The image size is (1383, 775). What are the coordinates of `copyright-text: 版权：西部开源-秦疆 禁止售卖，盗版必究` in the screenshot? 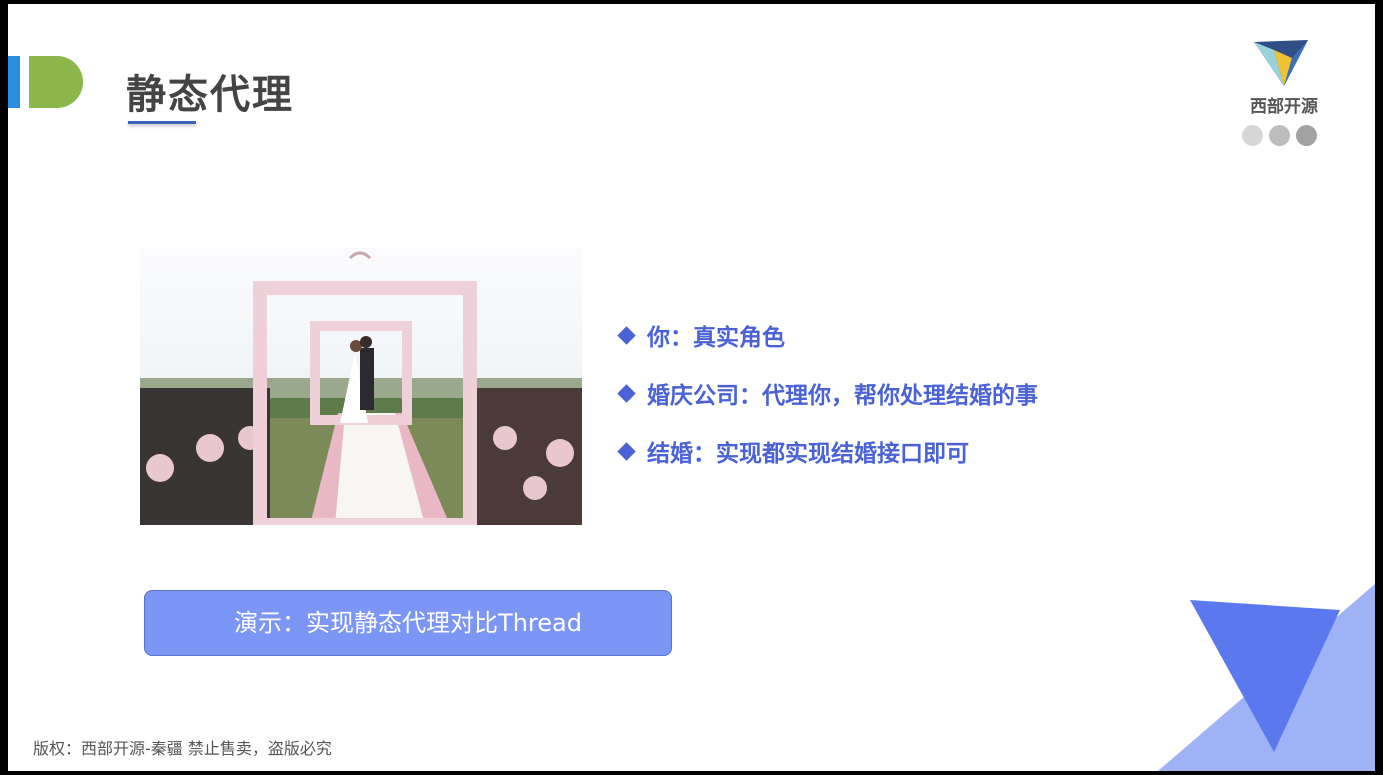 It's located at (182, 748).